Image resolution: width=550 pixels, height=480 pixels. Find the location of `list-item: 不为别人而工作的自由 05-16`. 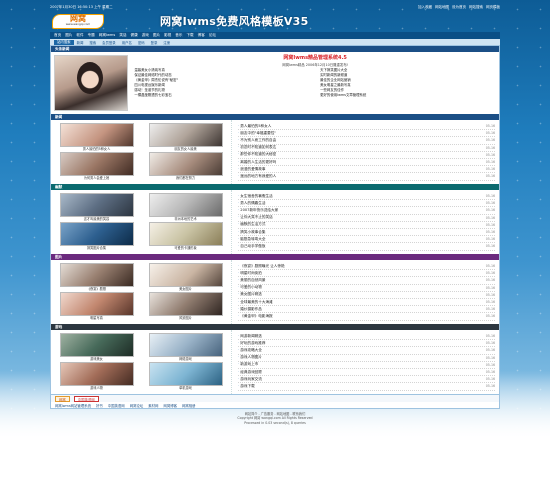

list-item: 不为别人而工作的自由 05-16 is located at coordinates (366, 141).